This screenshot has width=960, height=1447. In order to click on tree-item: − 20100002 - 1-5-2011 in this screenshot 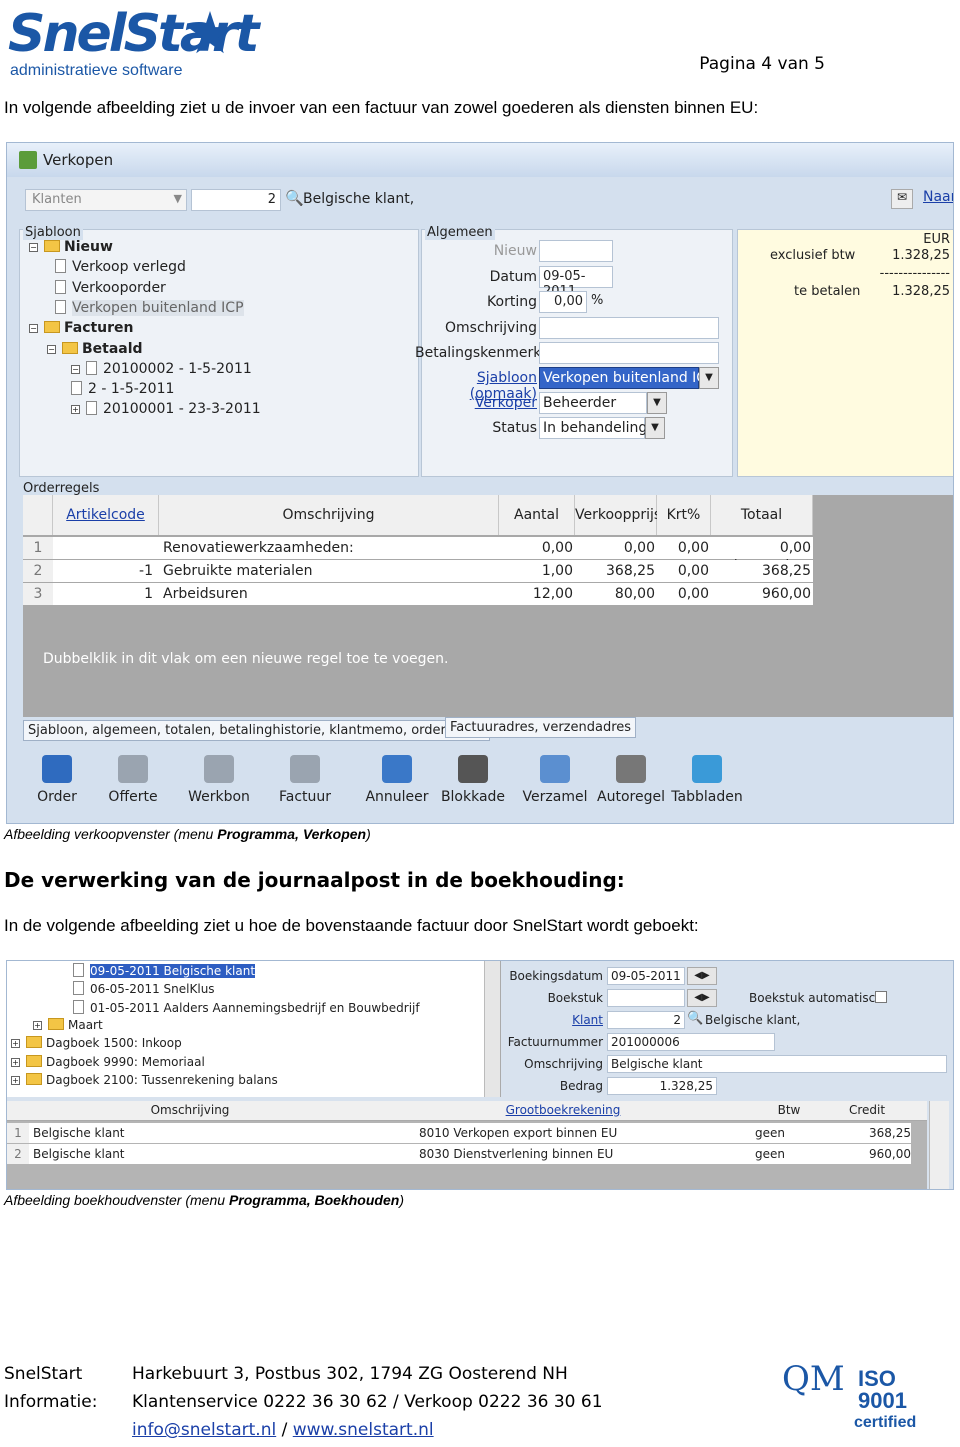, I will do `click(161, 368)`.